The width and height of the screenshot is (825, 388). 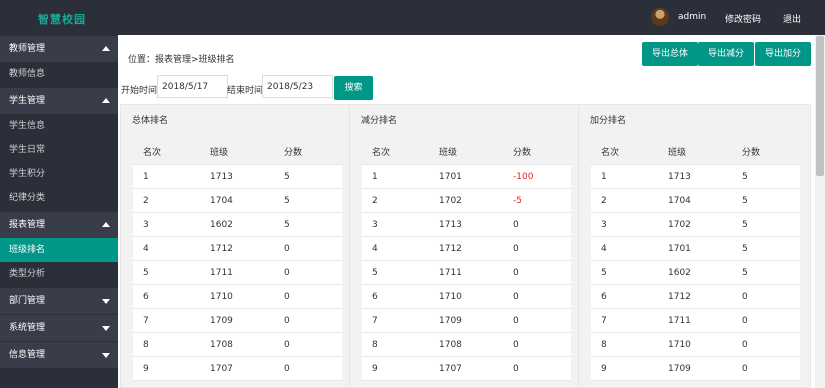 I want to click on panel-title: 加分排名, so click(x=608, y=121).